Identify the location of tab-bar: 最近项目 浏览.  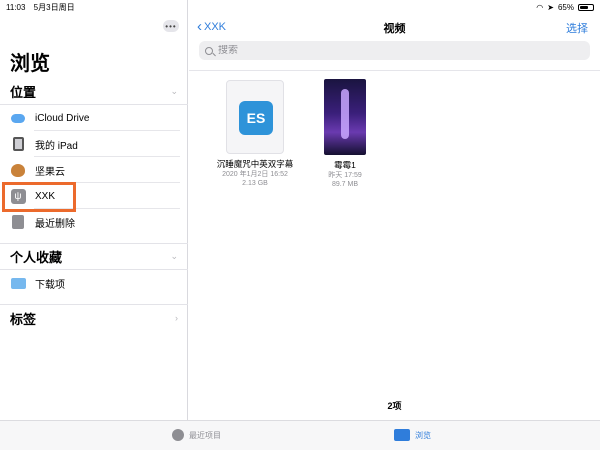
(300, 435).